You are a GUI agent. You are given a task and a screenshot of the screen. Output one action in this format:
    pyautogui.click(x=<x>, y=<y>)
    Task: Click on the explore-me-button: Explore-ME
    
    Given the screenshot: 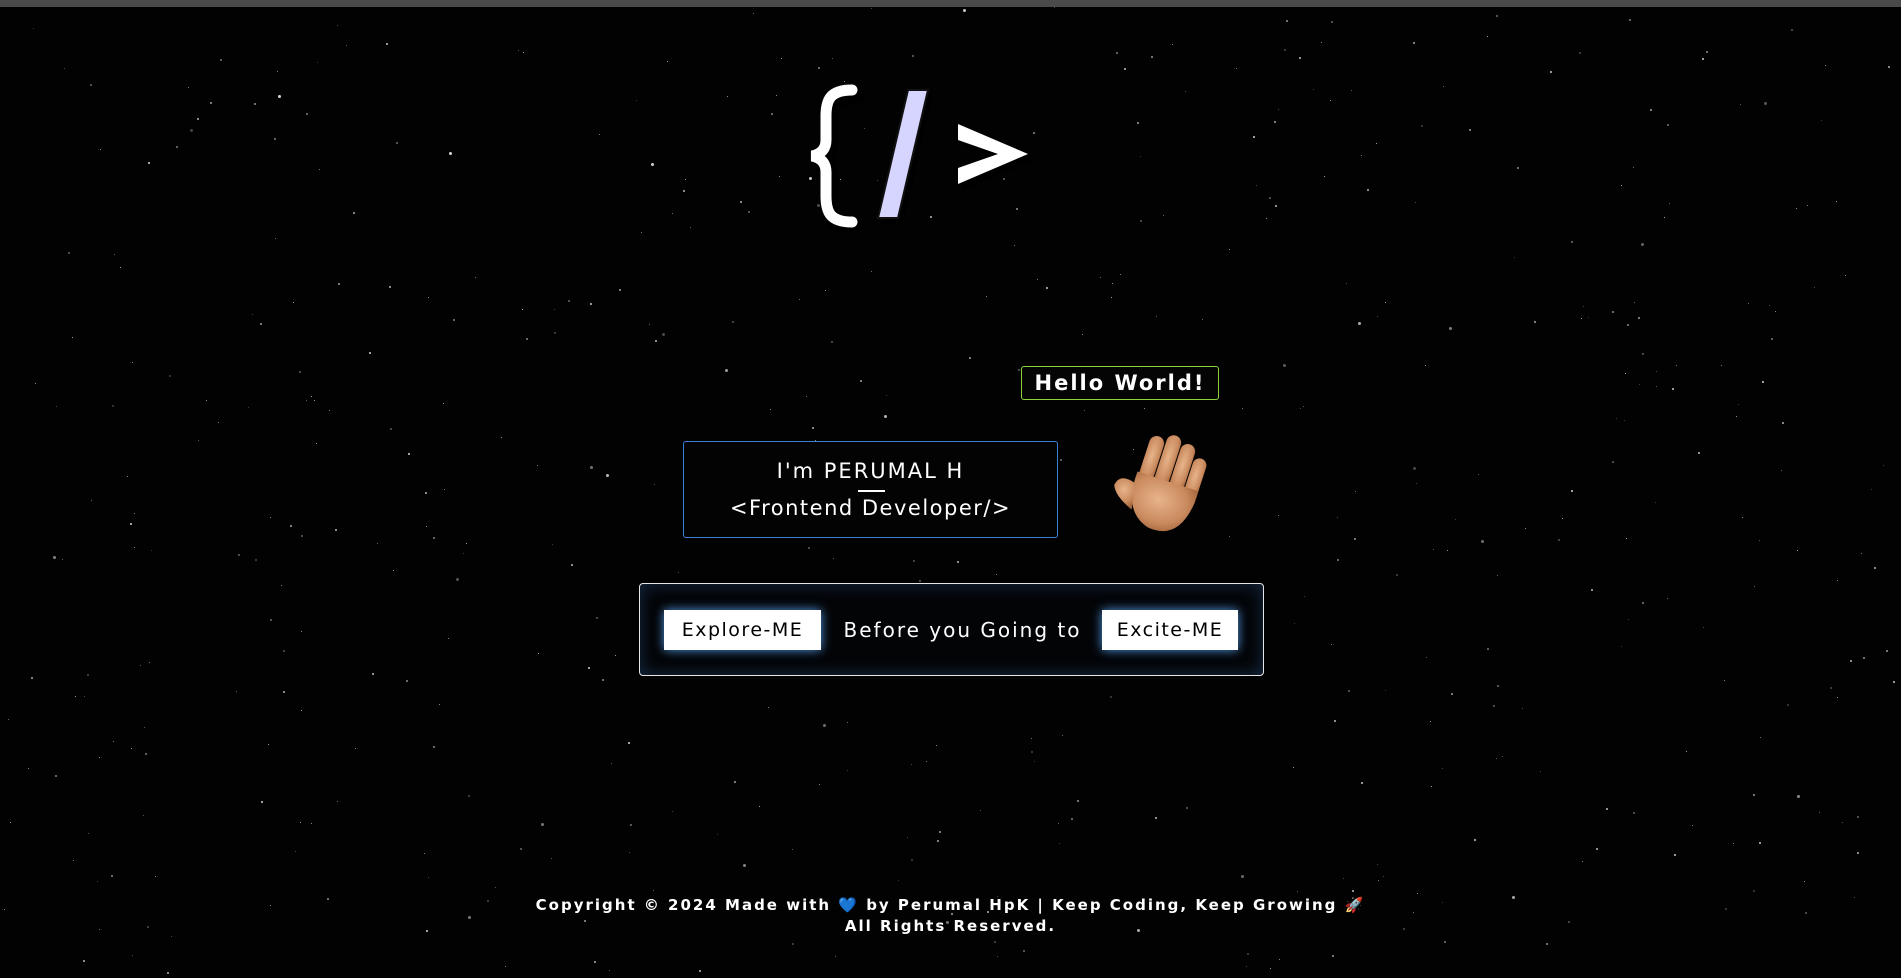 What is the action you would take?
    pyautogui.click(x=742, y=630)
    